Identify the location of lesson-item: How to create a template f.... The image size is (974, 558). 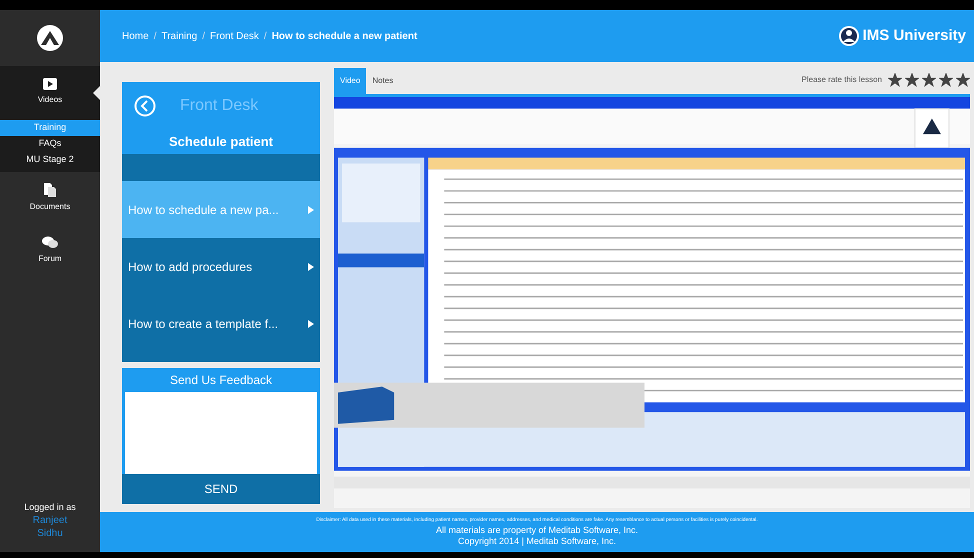
(221, 323).